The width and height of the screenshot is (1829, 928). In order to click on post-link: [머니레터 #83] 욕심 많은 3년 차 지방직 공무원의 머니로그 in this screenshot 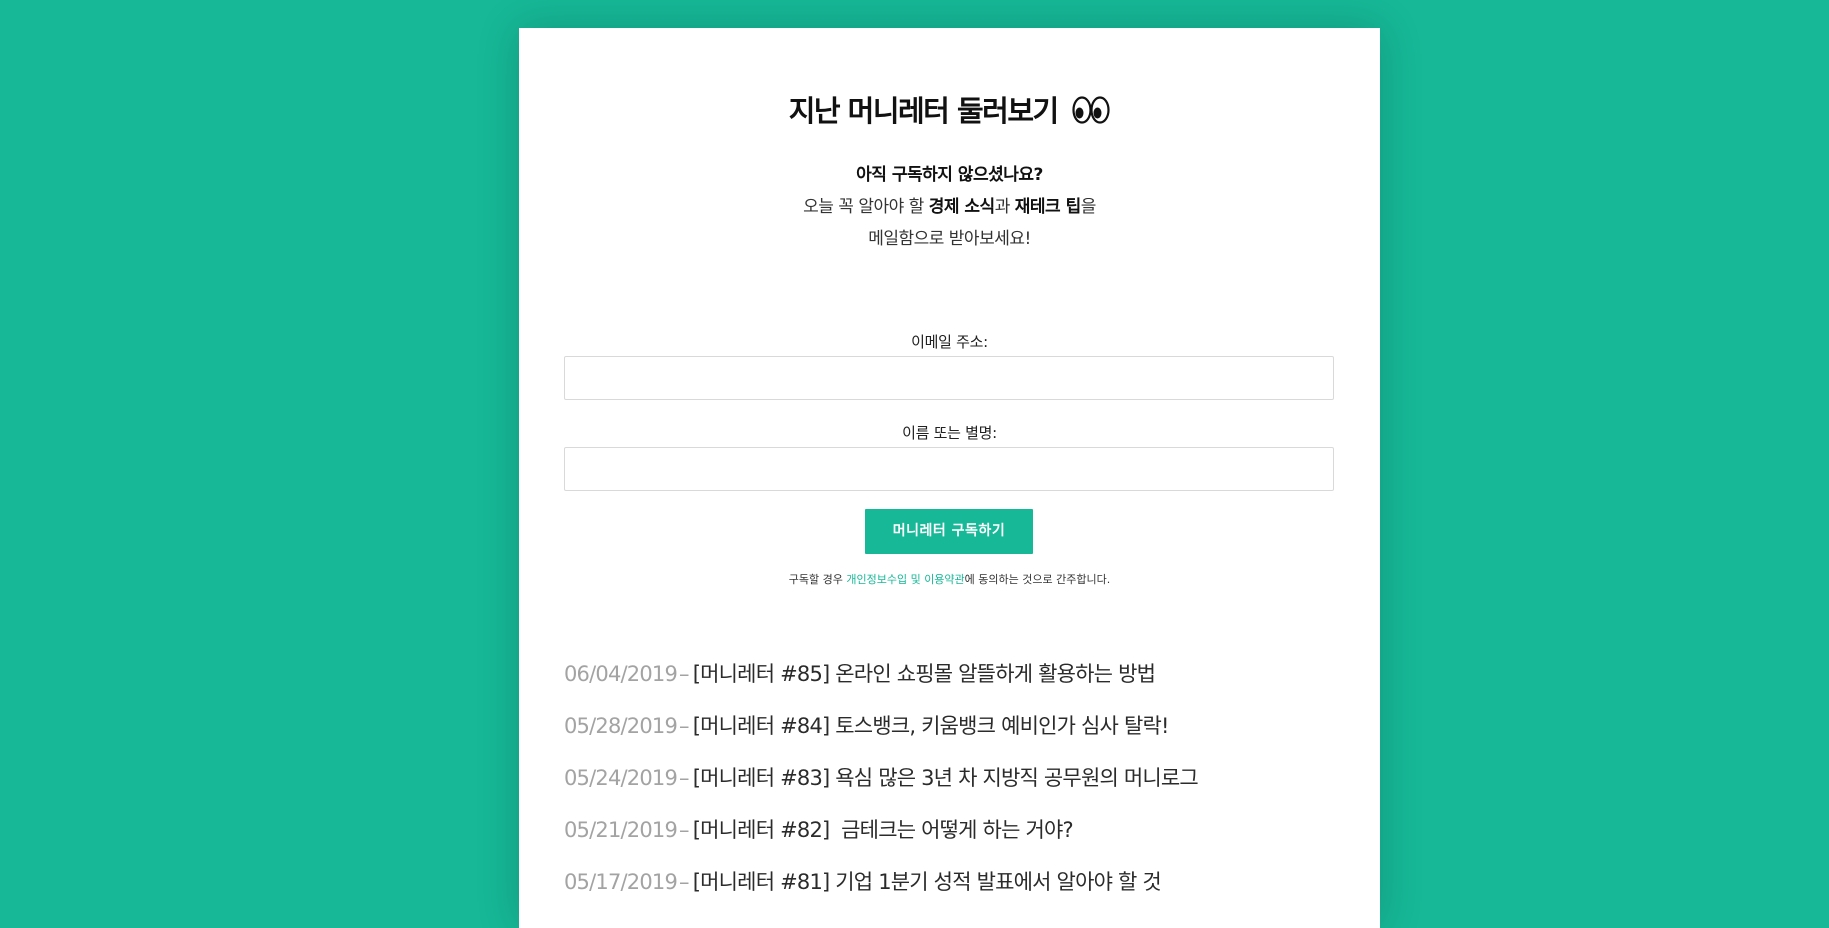, I will do `click(946, 778)`.